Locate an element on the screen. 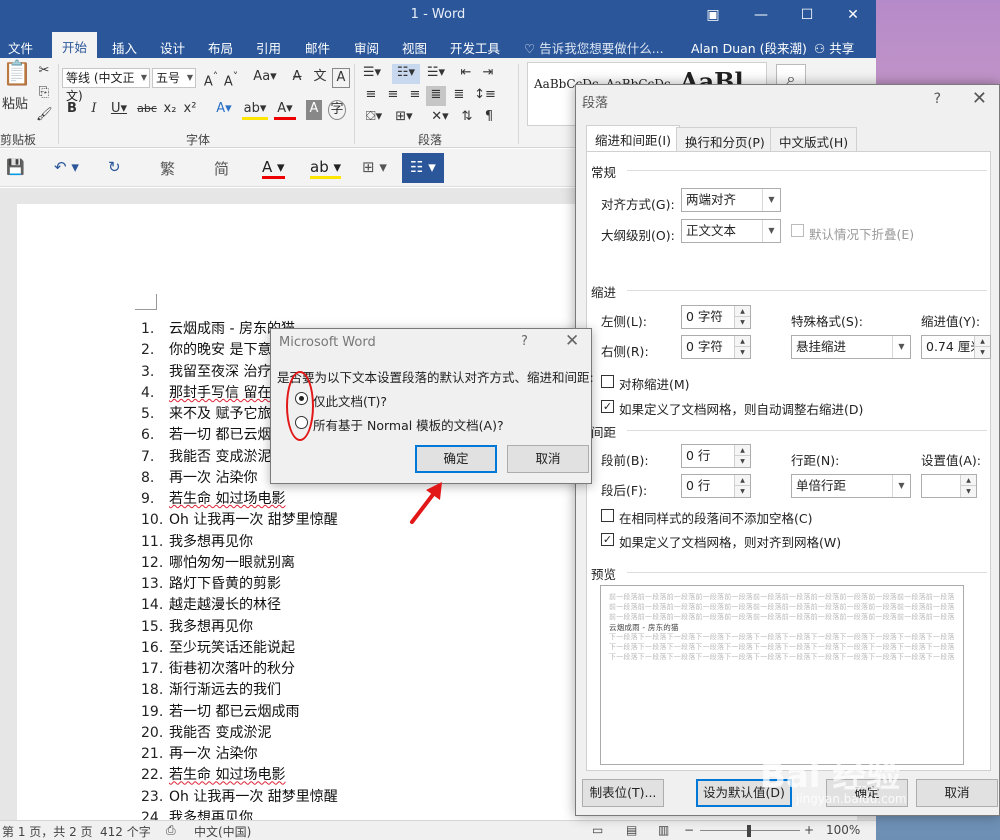 The image size is (1000, 840). align-center-icon: ≡ is located at coordinates (393, 96).